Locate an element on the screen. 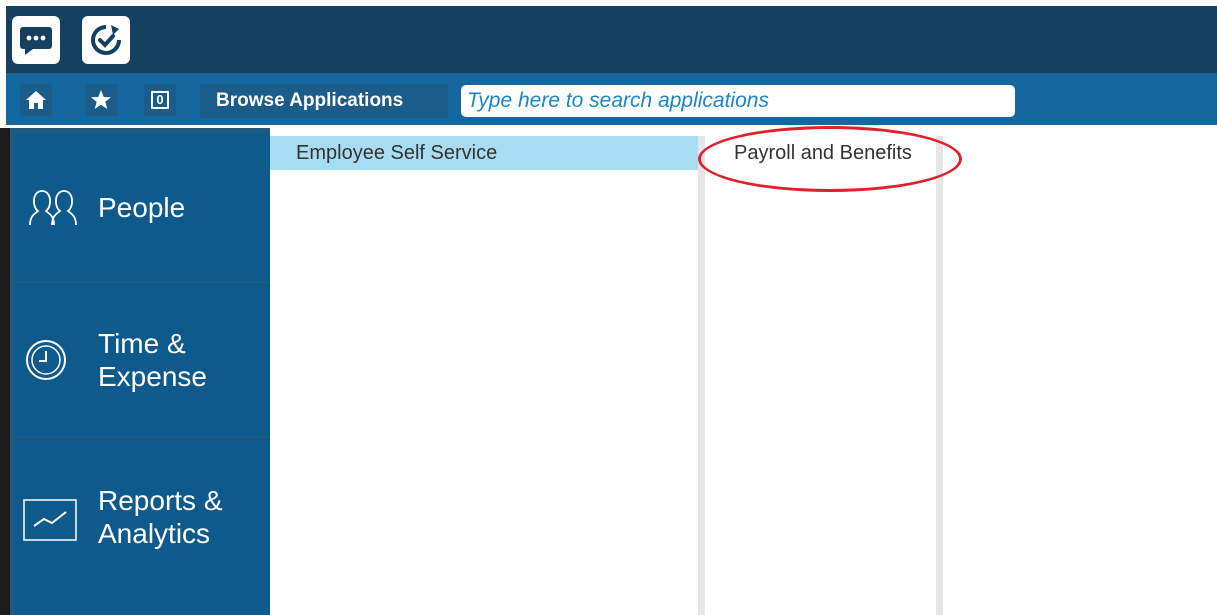 The image size is (1217, 615). chat-button is located at coordinates (36, 40).